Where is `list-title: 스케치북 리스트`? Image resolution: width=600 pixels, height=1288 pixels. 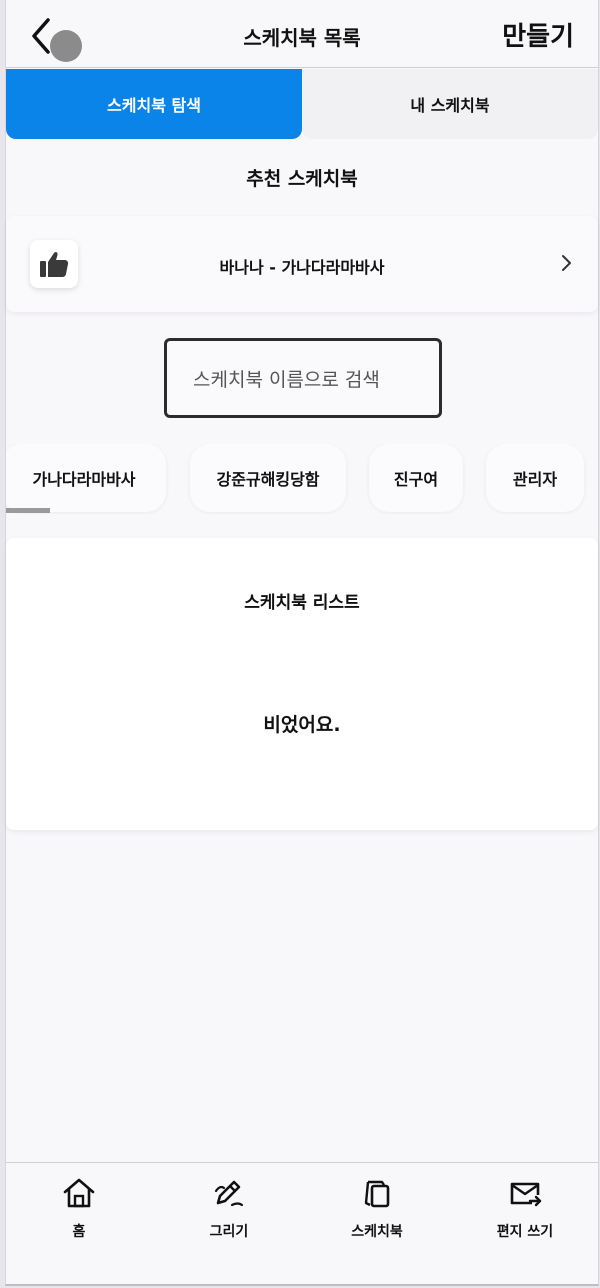 list-title: 스케치북 리스트 is located at coordinates (302, 603).